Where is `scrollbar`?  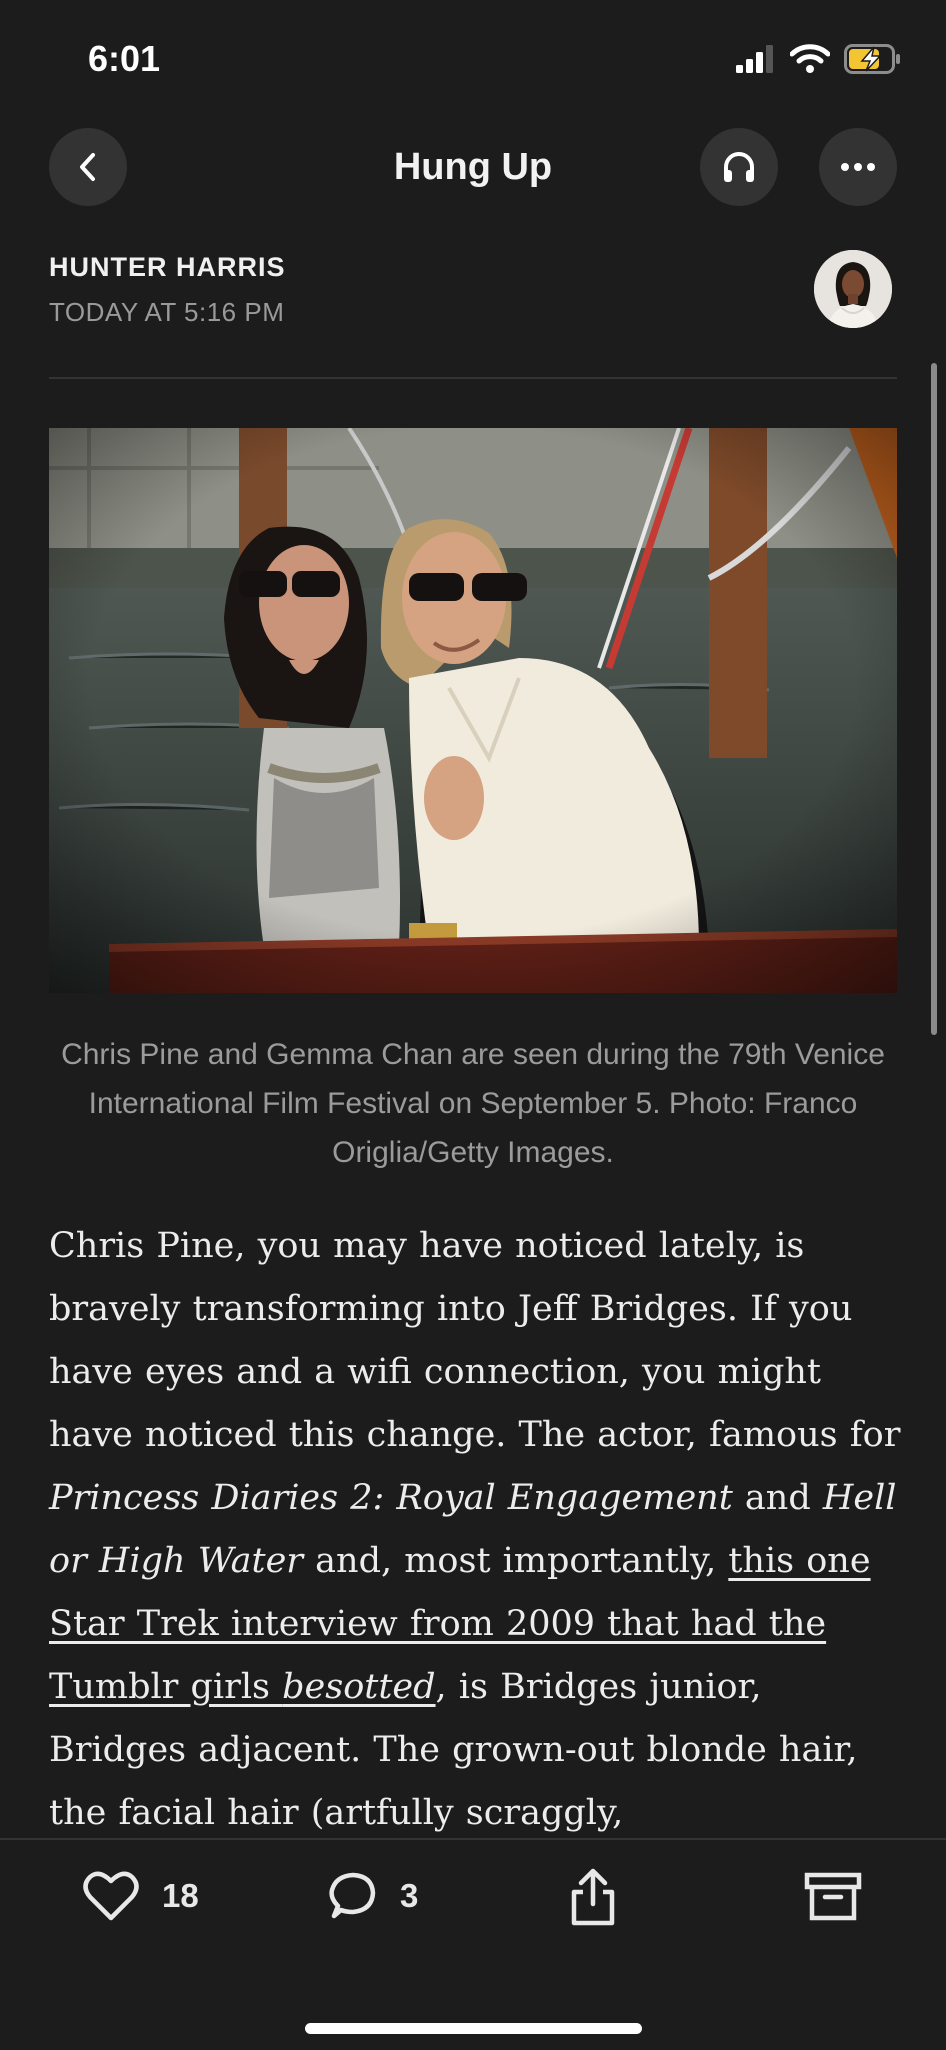 scrollbar is located at coordinates (934, 699).